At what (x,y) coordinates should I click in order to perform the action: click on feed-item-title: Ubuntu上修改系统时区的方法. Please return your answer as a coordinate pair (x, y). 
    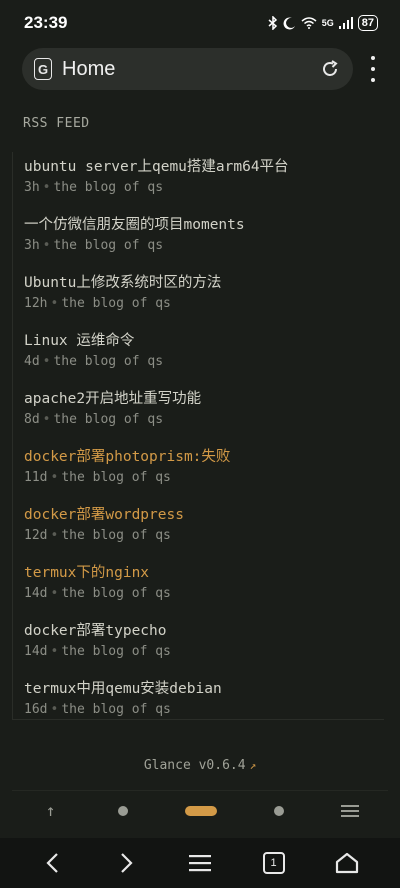
    Looking at the image, I should click on (201, 283).